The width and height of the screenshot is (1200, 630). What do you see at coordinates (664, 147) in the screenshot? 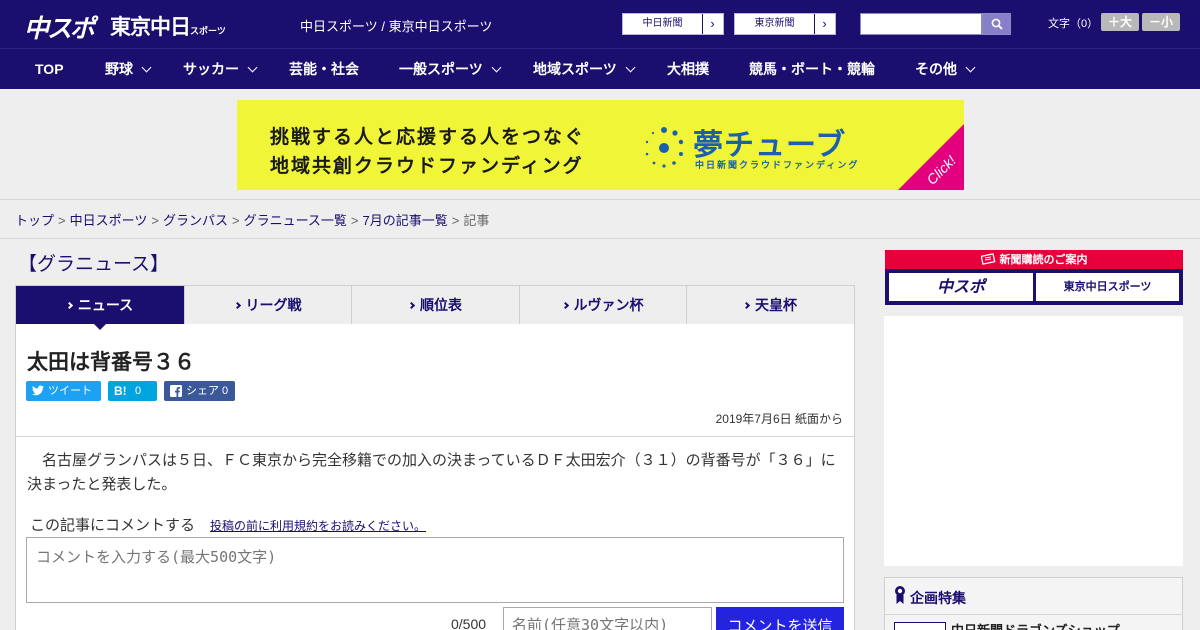
I see `dot-ring-icon` at bounding box center [664, 147].